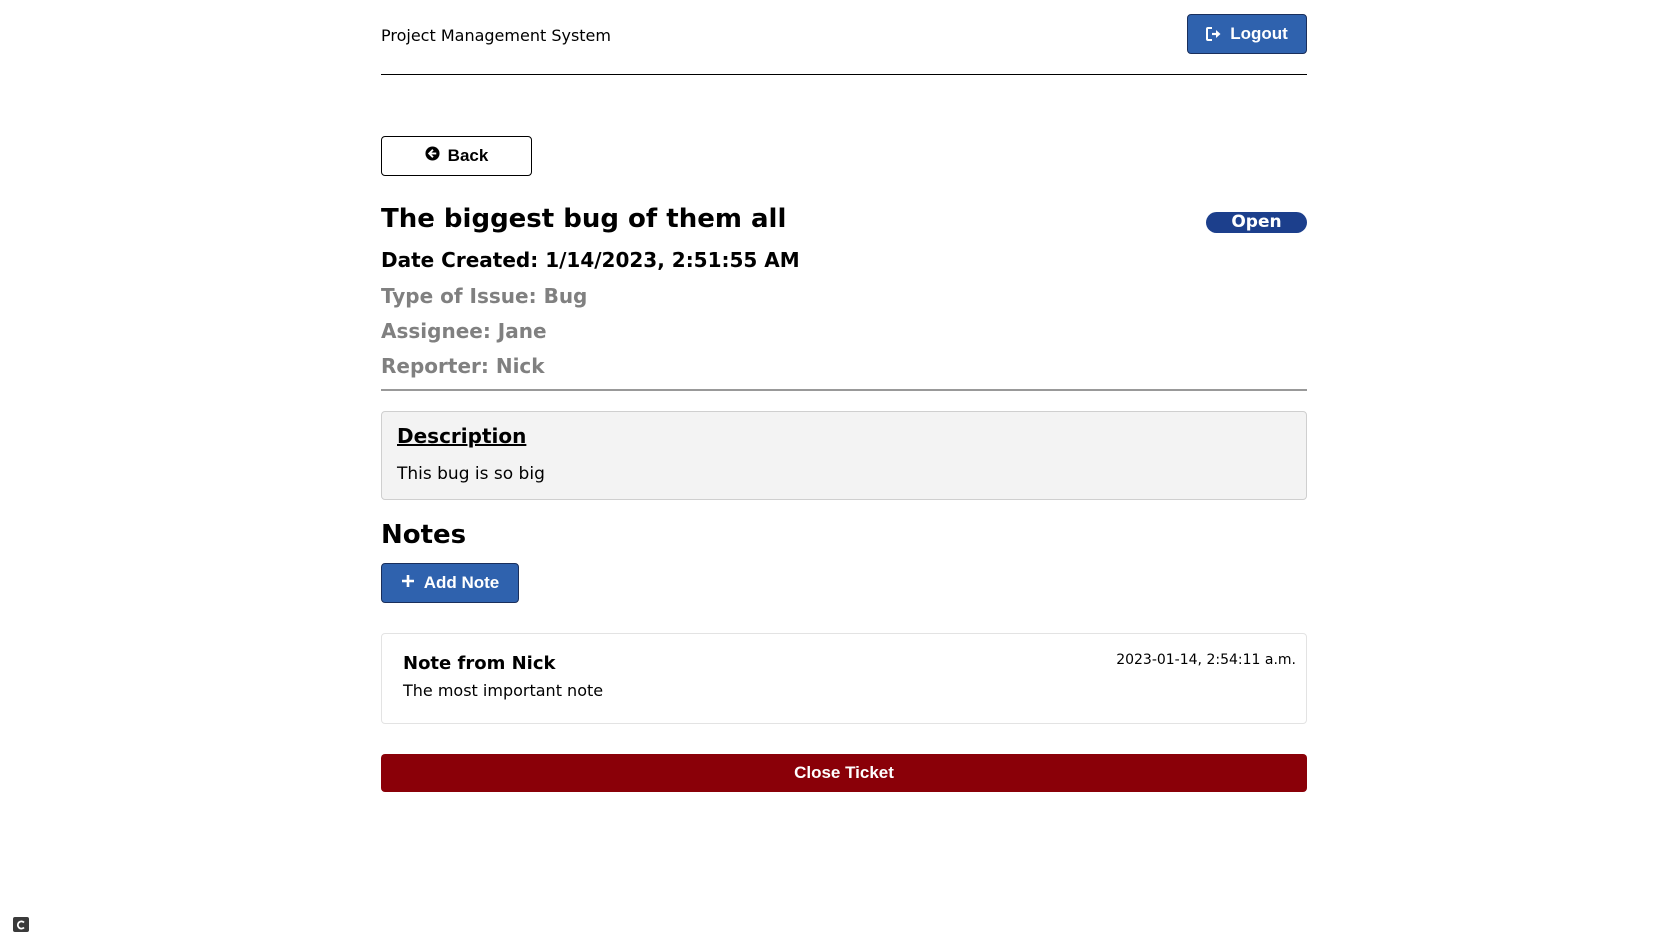 The height and width of the screenshot is (932, 1674). What do you see at coordinates (432, 156) in the screenshot?
I see `circle-arrow-left-icon` at bounding box center [432, 156].